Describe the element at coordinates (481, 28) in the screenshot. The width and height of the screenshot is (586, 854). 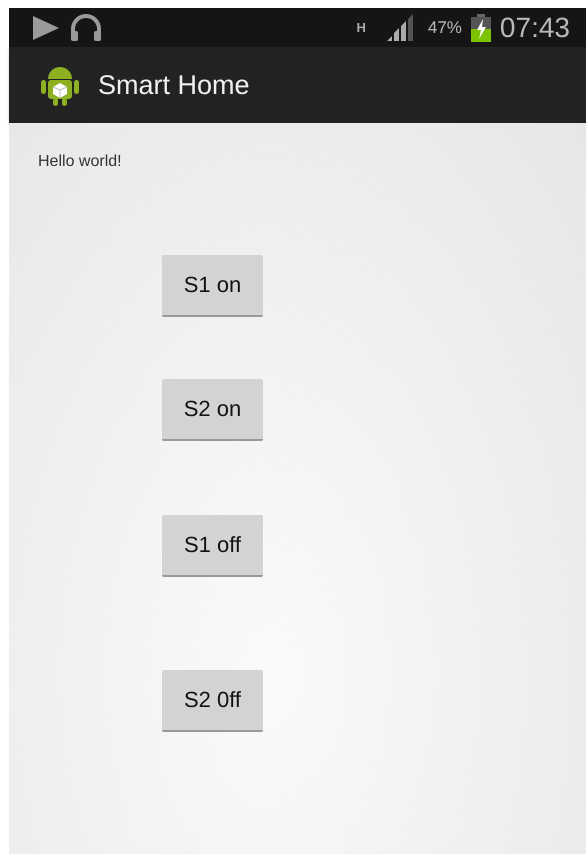
I see `battery-charging-icon` at that location.